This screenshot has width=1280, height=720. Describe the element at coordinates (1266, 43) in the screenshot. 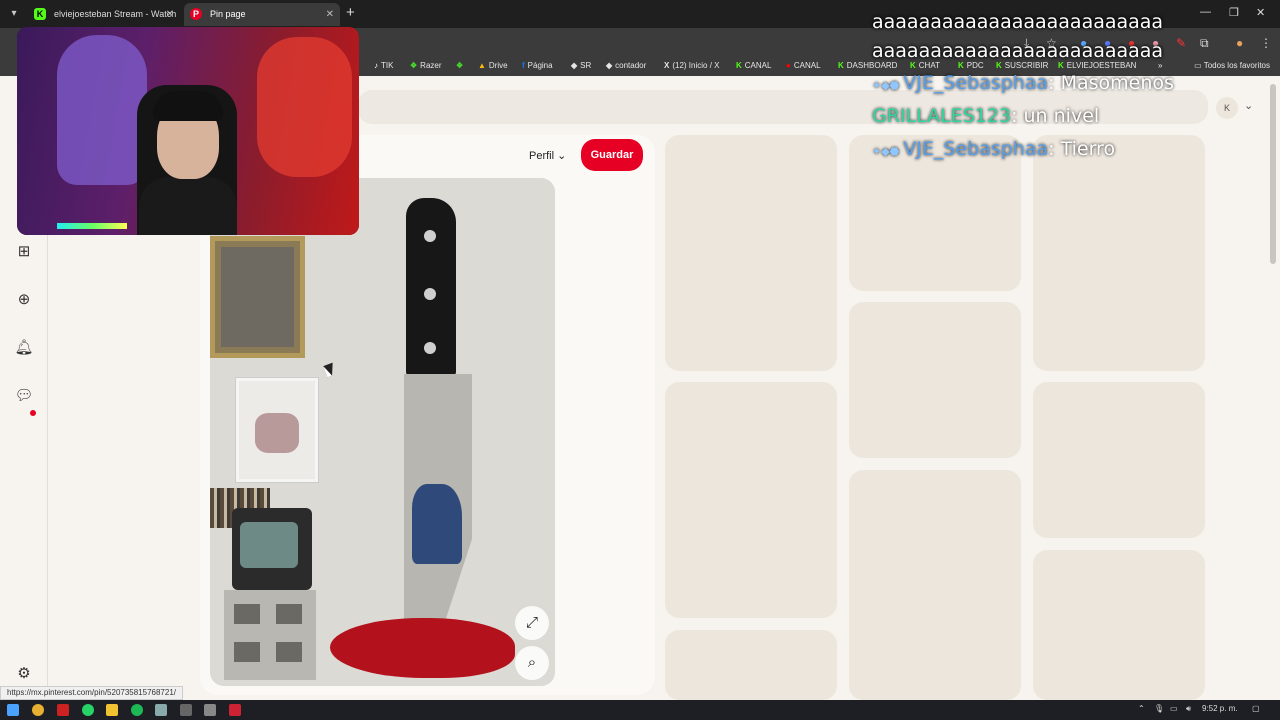

I see `kebab-menu-icon: ⋮` at that location.